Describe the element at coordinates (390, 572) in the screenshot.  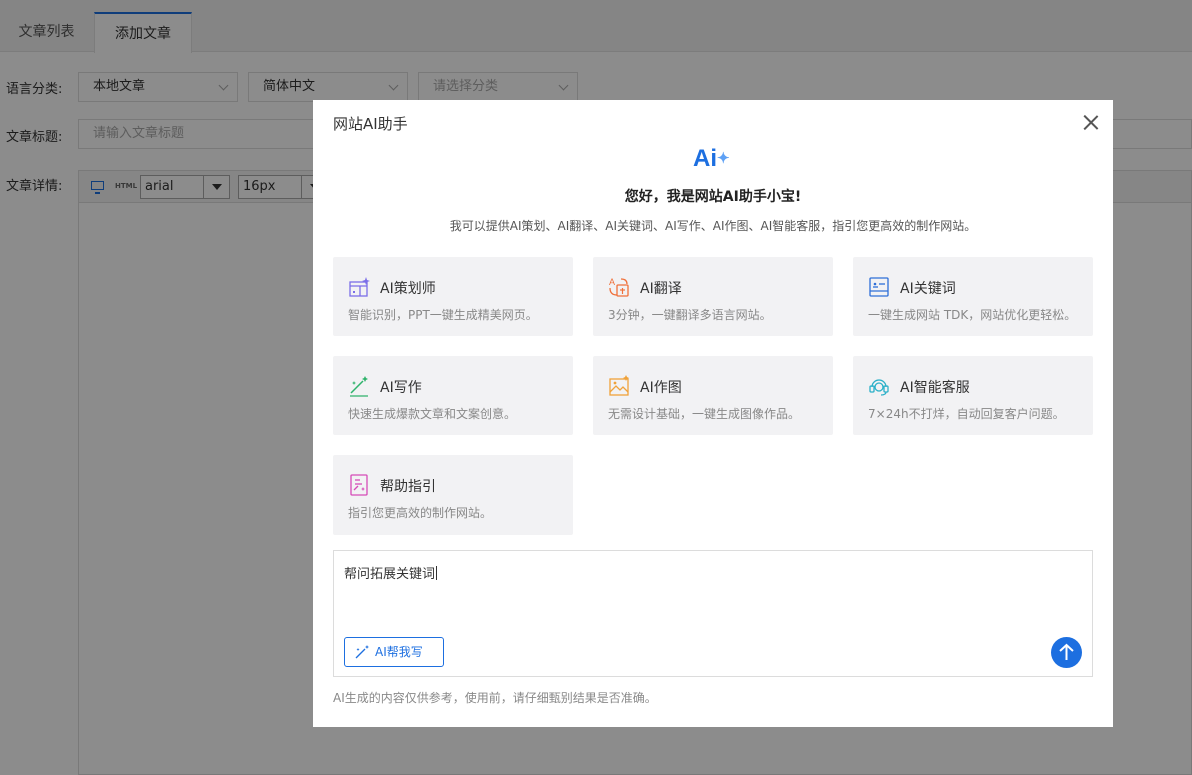
I see `prompt-text: 帮问拓展关键词` at that location.